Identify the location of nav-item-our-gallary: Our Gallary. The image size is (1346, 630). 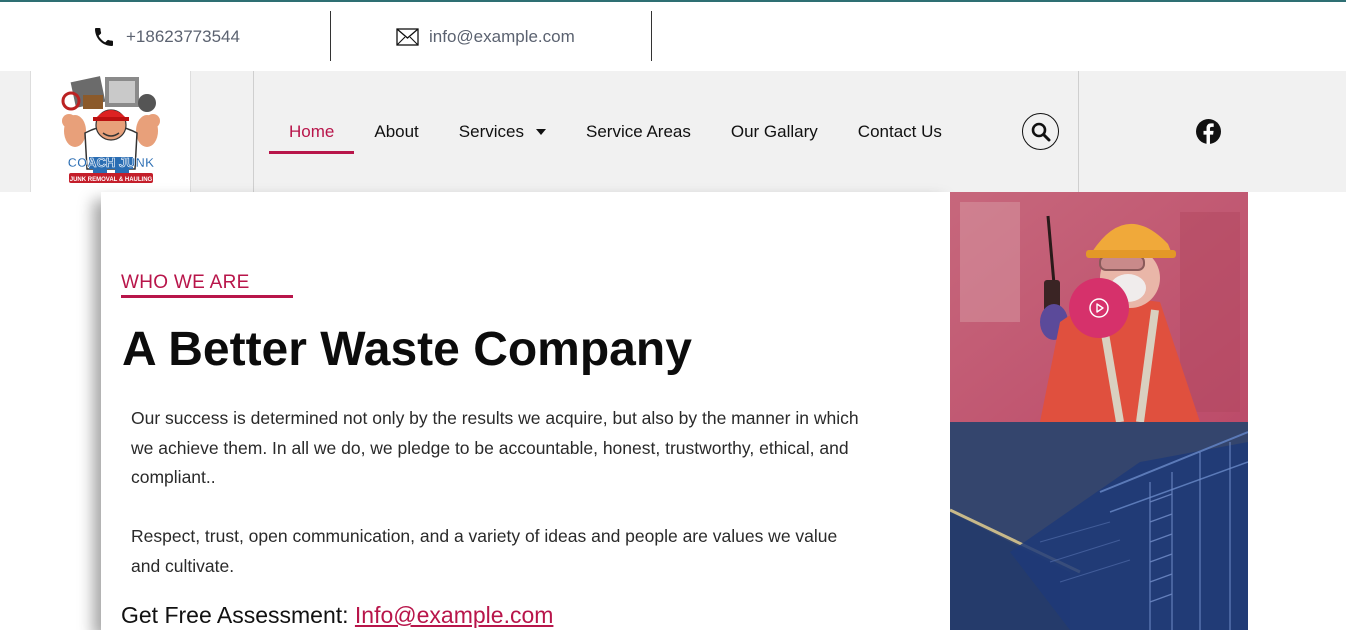
(774, 131).